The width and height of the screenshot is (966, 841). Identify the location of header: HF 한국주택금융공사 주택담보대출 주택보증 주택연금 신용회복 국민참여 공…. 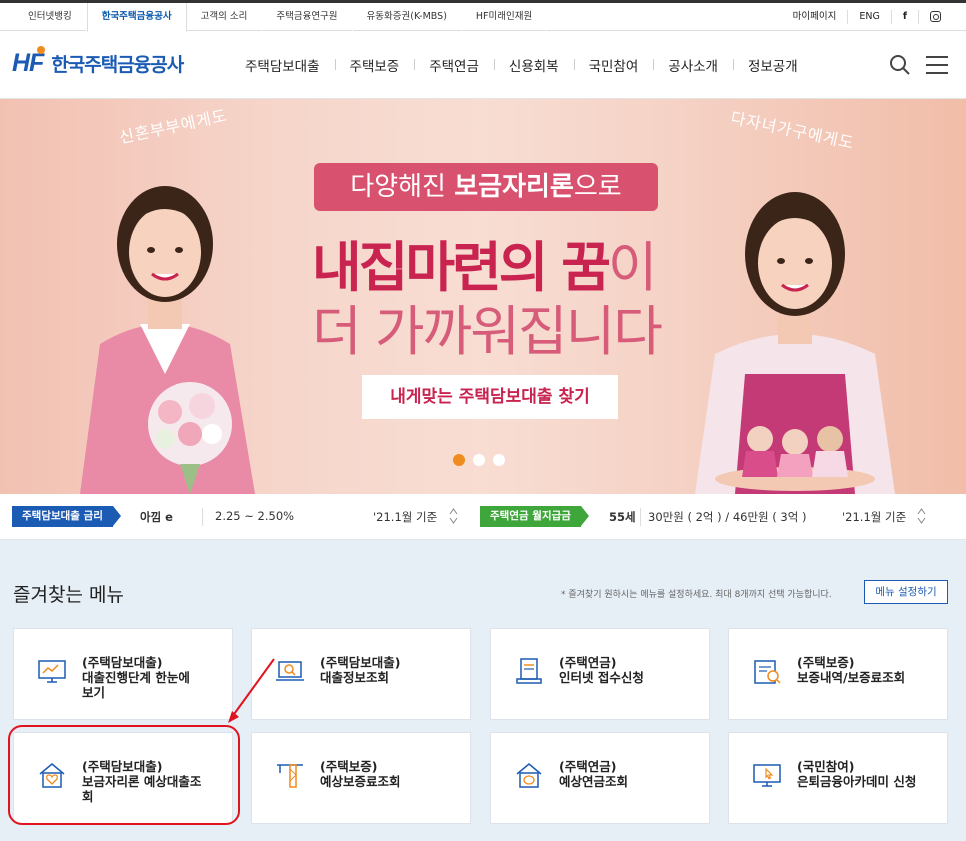
(483, 65).